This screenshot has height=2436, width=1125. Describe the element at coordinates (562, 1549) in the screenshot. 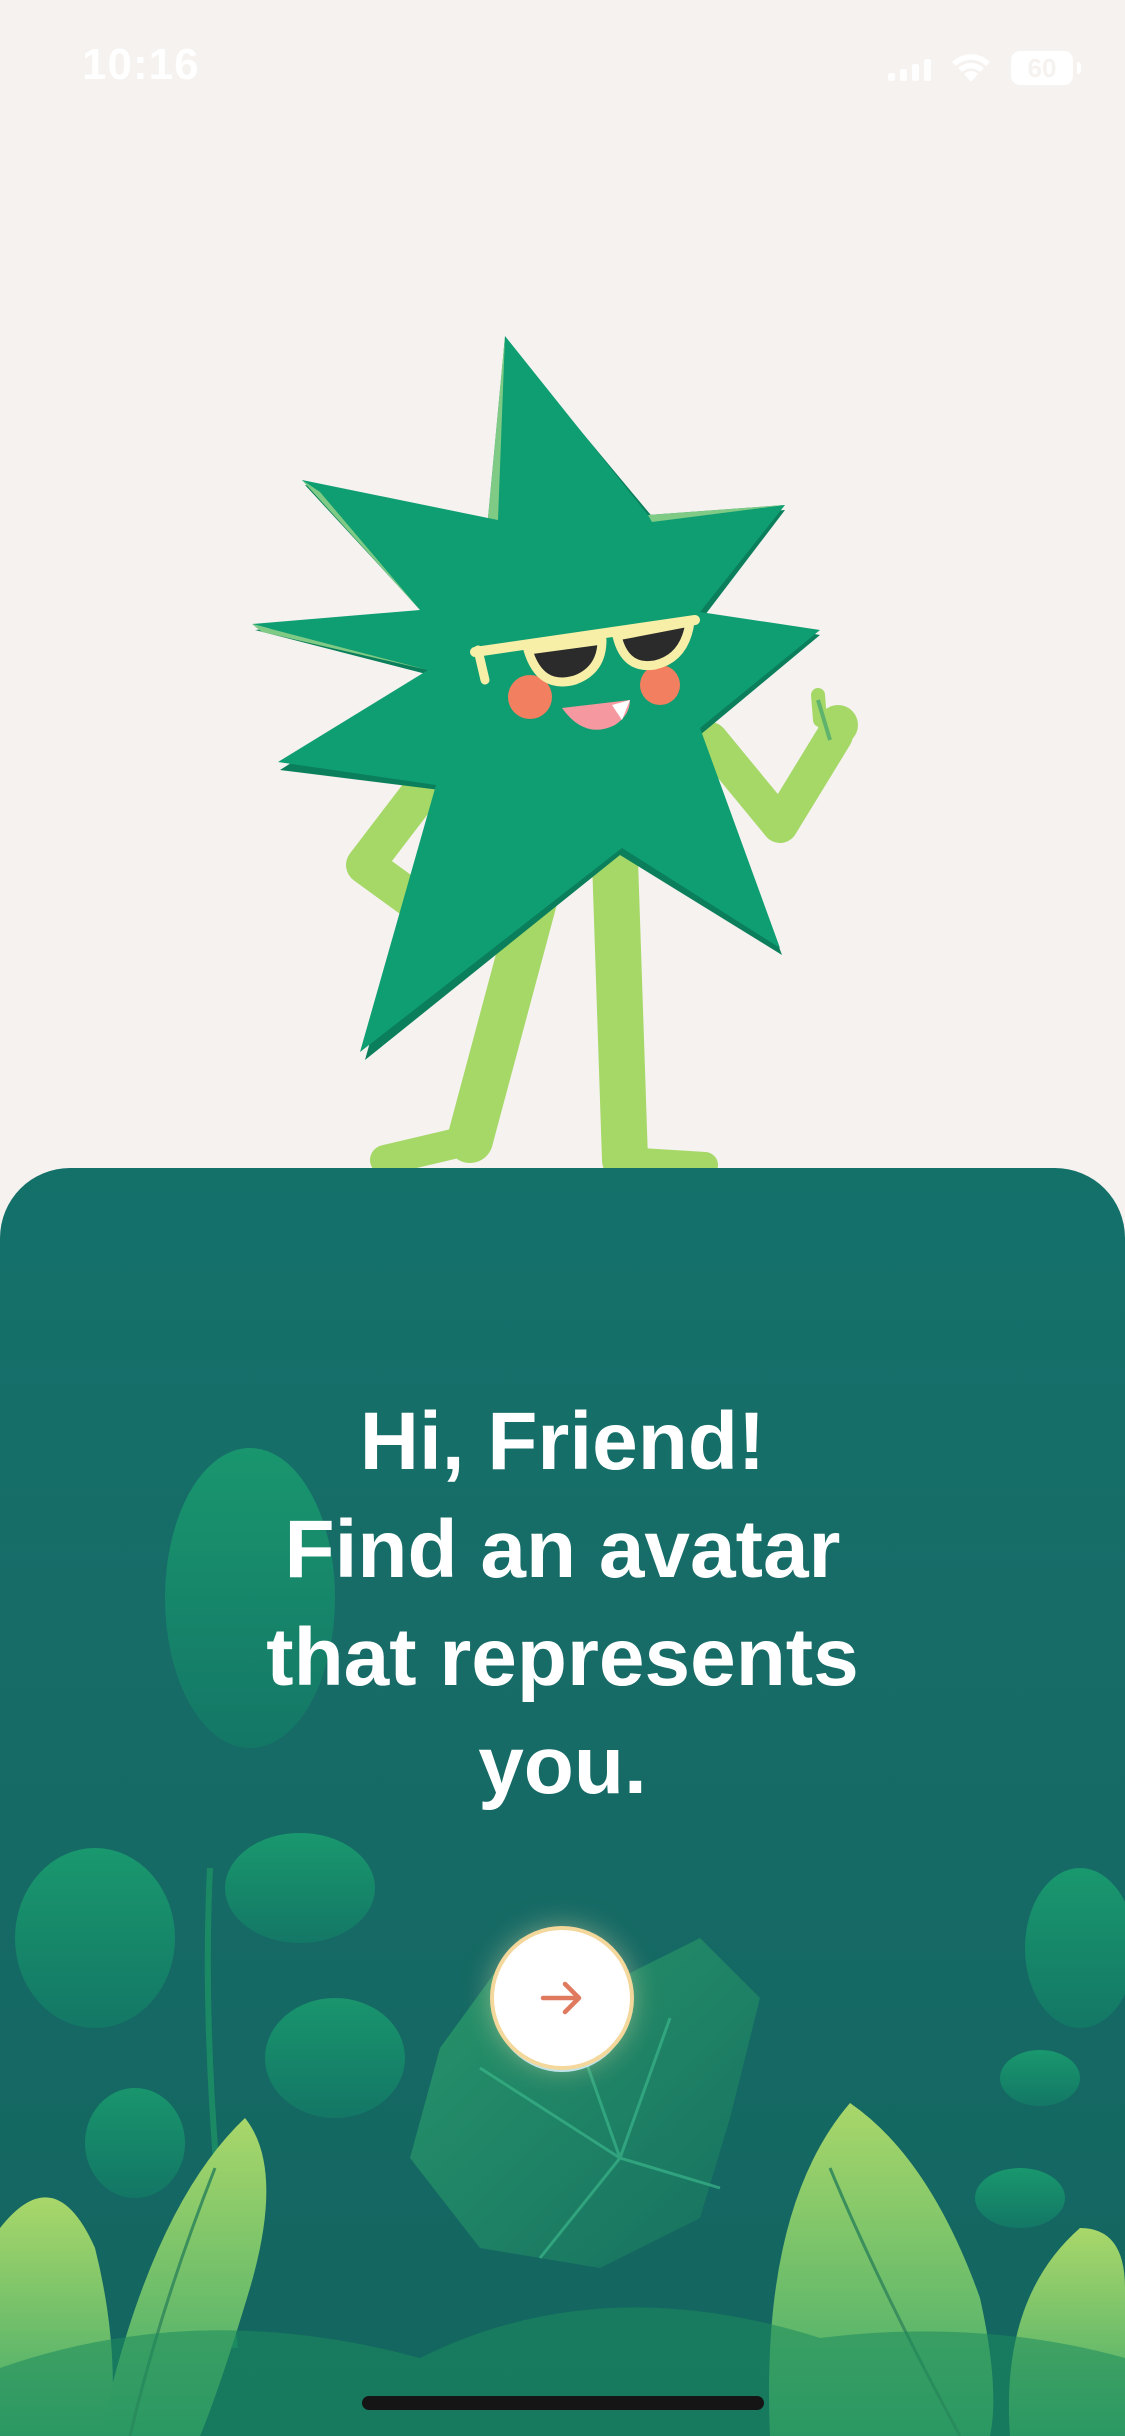

I see `headline-line: Find an avatar` at that location.